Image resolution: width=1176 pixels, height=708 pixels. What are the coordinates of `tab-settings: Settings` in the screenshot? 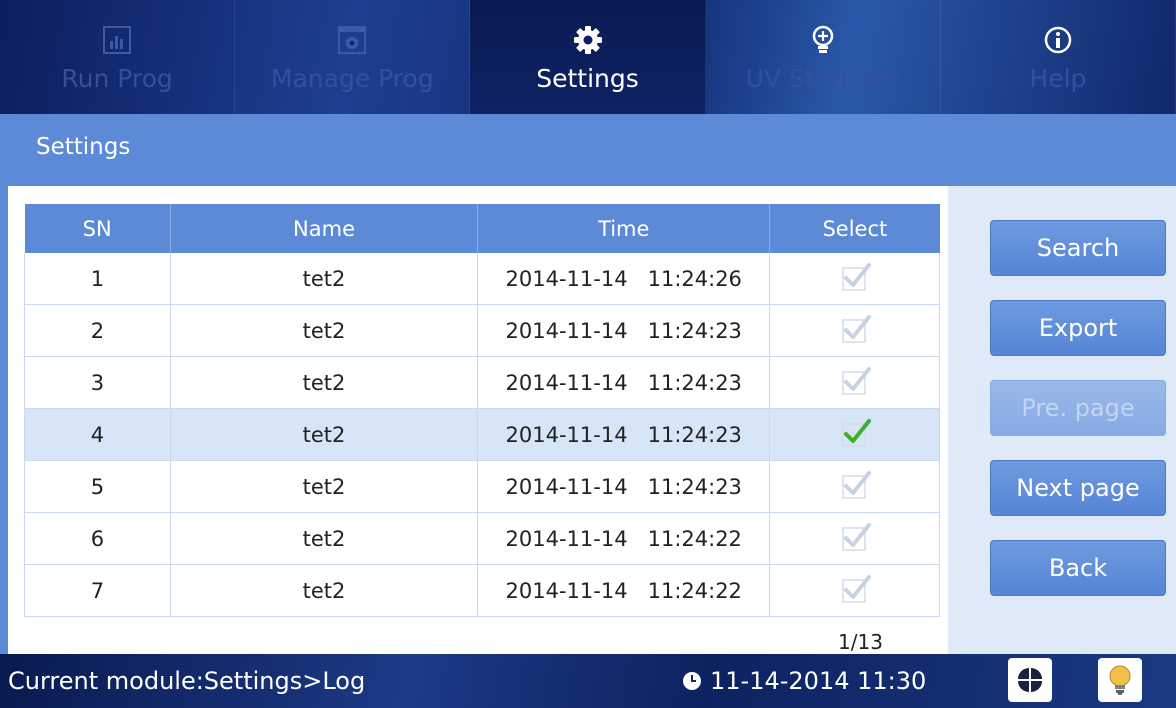 It's located at (588, 57).